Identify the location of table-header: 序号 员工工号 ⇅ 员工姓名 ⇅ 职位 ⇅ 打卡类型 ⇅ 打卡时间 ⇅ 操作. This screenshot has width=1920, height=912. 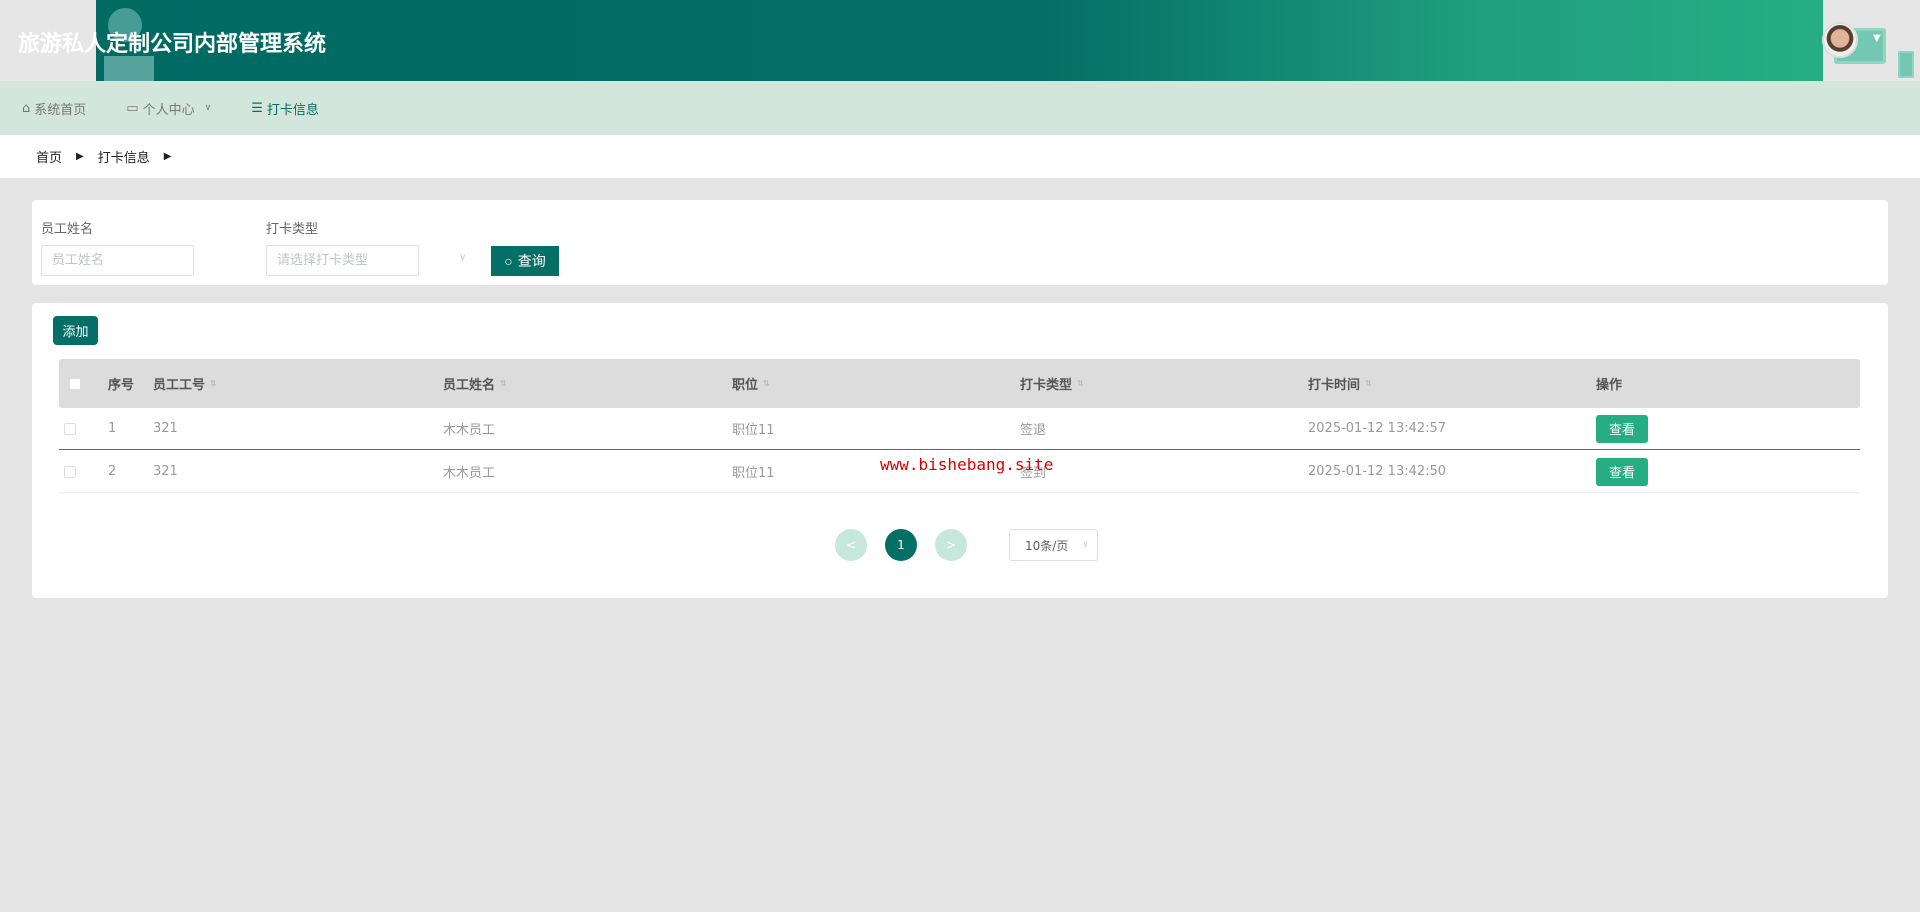
(959, 383).